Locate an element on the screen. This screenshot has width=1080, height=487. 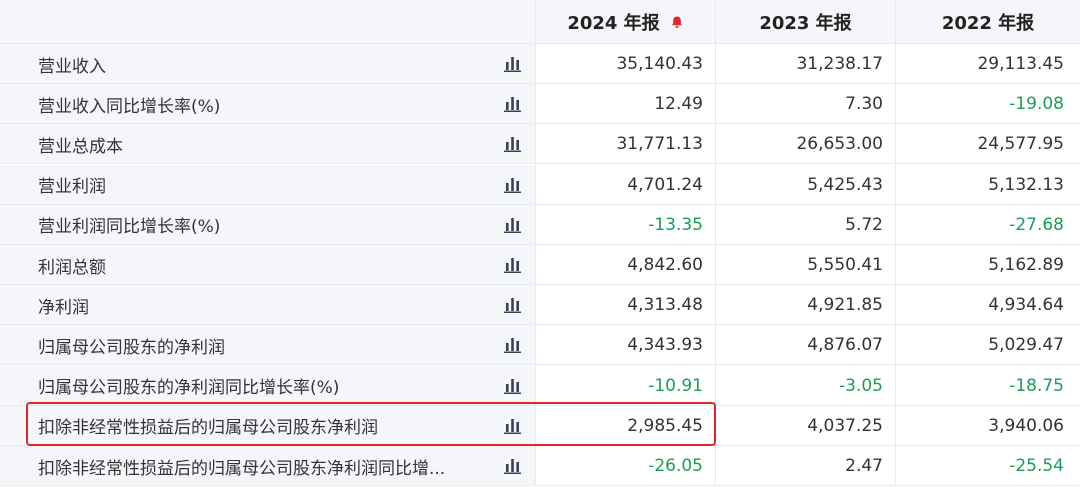
value-2023: 31,238.17 is located at coordinates (806, 64).